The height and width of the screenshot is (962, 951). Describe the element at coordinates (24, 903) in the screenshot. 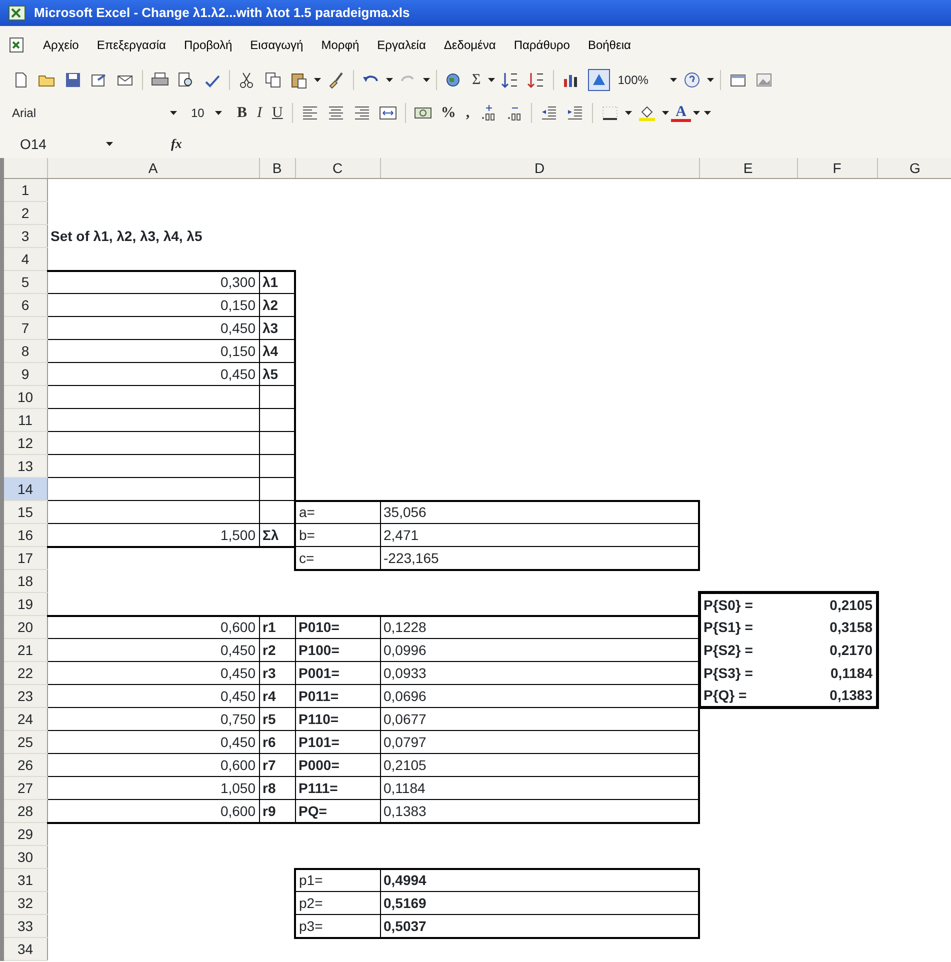

I see `row-header: 32` at that location.